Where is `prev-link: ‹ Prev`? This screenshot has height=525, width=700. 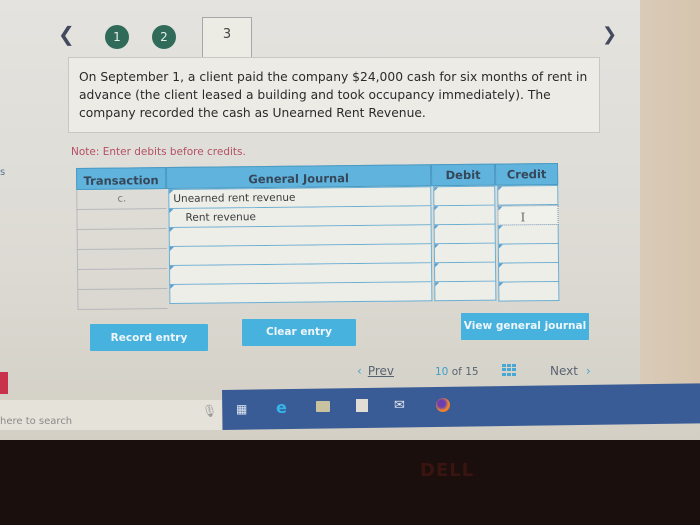 prev-link: ‹ Prev is located at coordinates (375, 371).